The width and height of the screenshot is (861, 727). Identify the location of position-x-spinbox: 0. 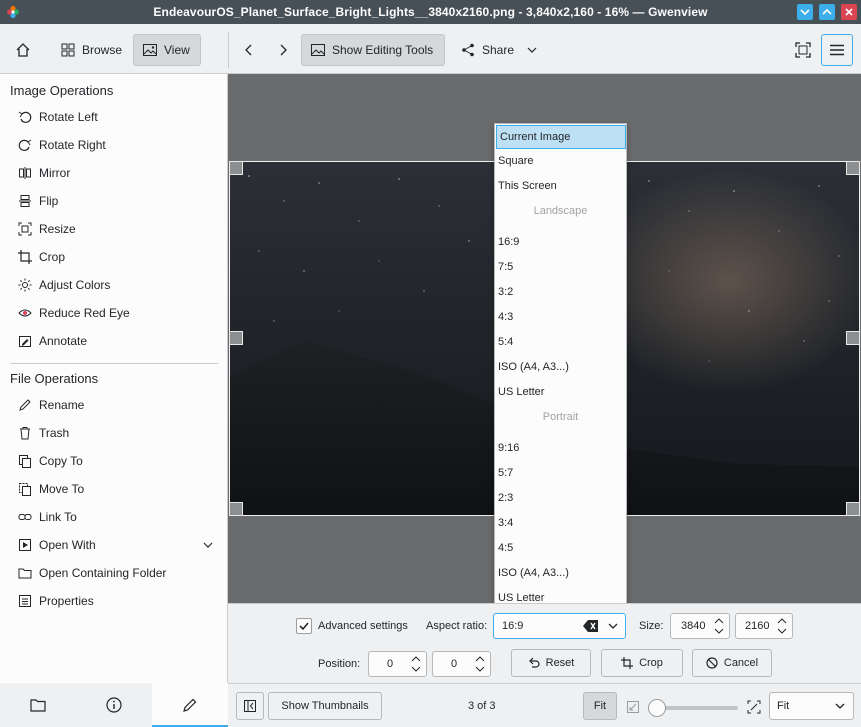
(397, 664).